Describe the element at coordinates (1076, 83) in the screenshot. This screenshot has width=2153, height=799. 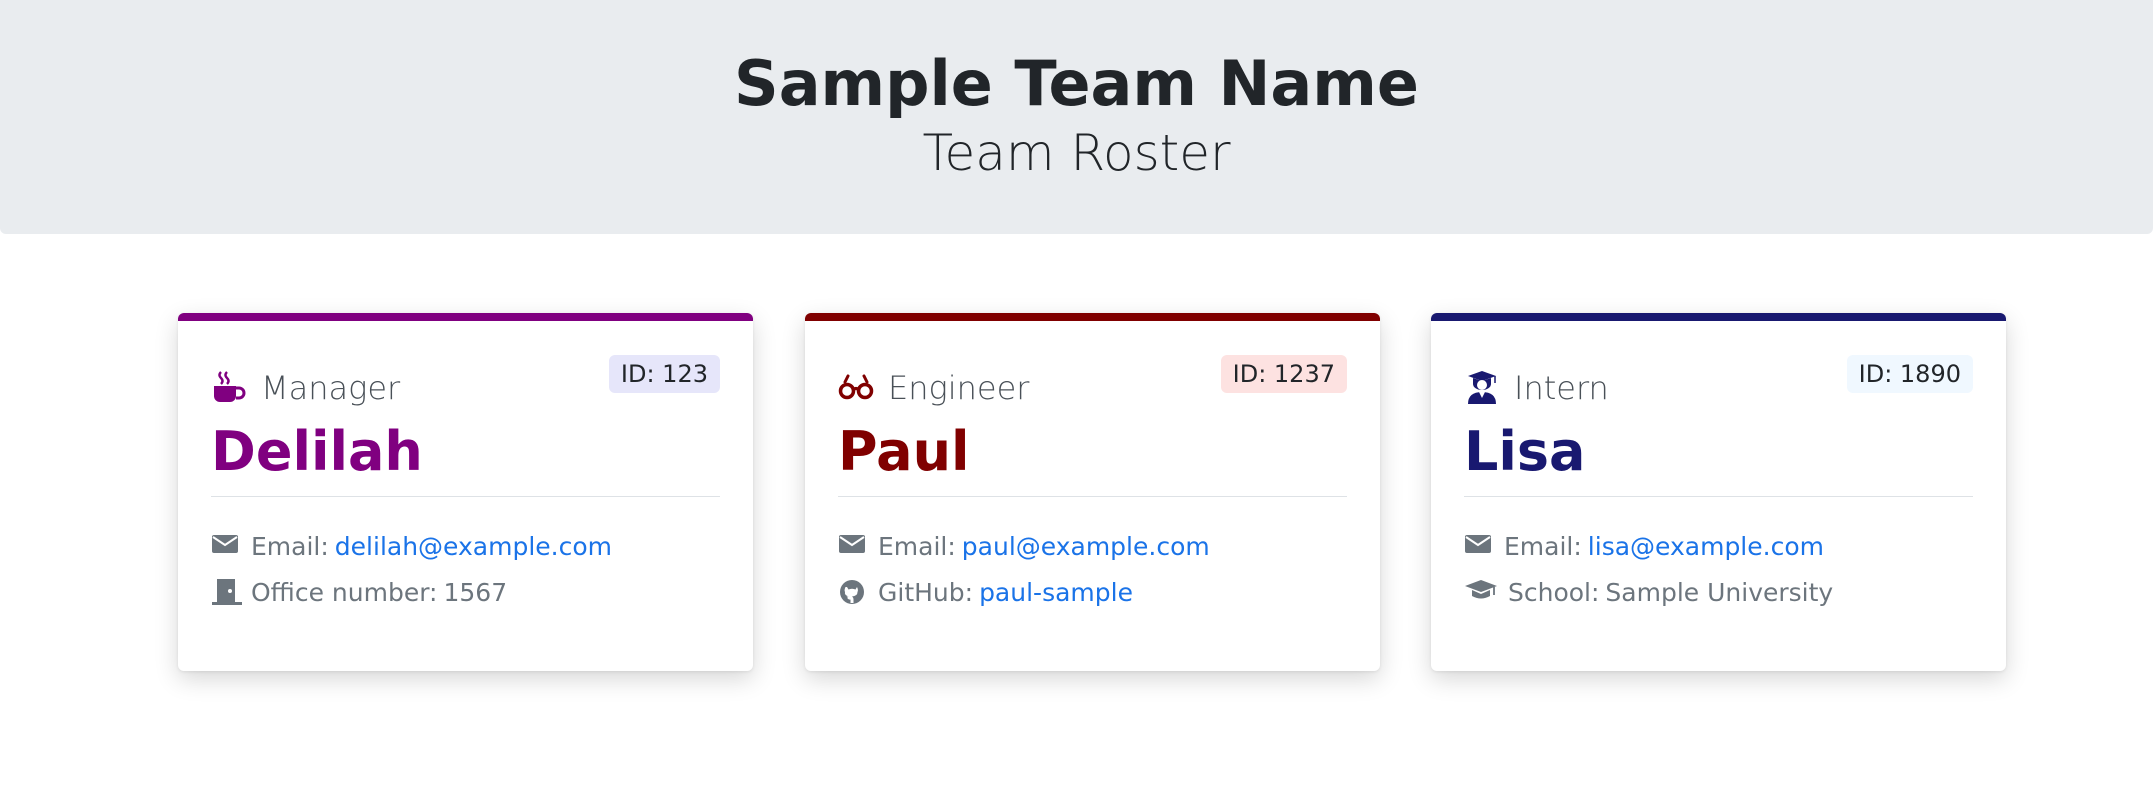
I see `team-name: Sample Team Name` at that location.